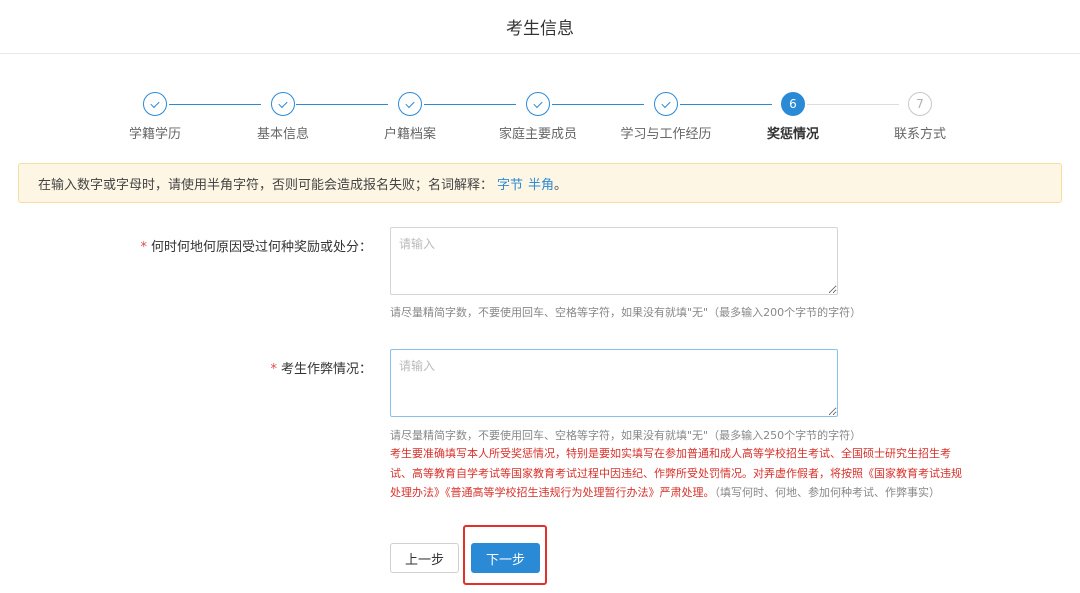  Describe the element at coordinates (282, 134) in the screenshot. I see `step-label: 基本信息` at that location.